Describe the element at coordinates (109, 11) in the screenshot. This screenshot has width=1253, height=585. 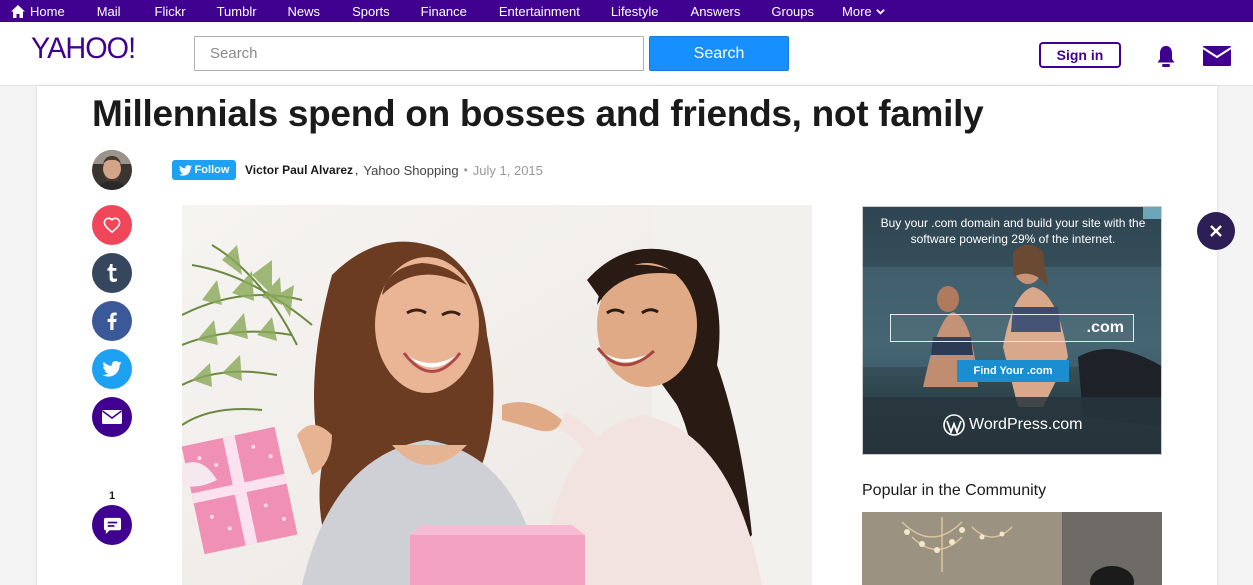
I see `nav-mail: Mail` at that location.